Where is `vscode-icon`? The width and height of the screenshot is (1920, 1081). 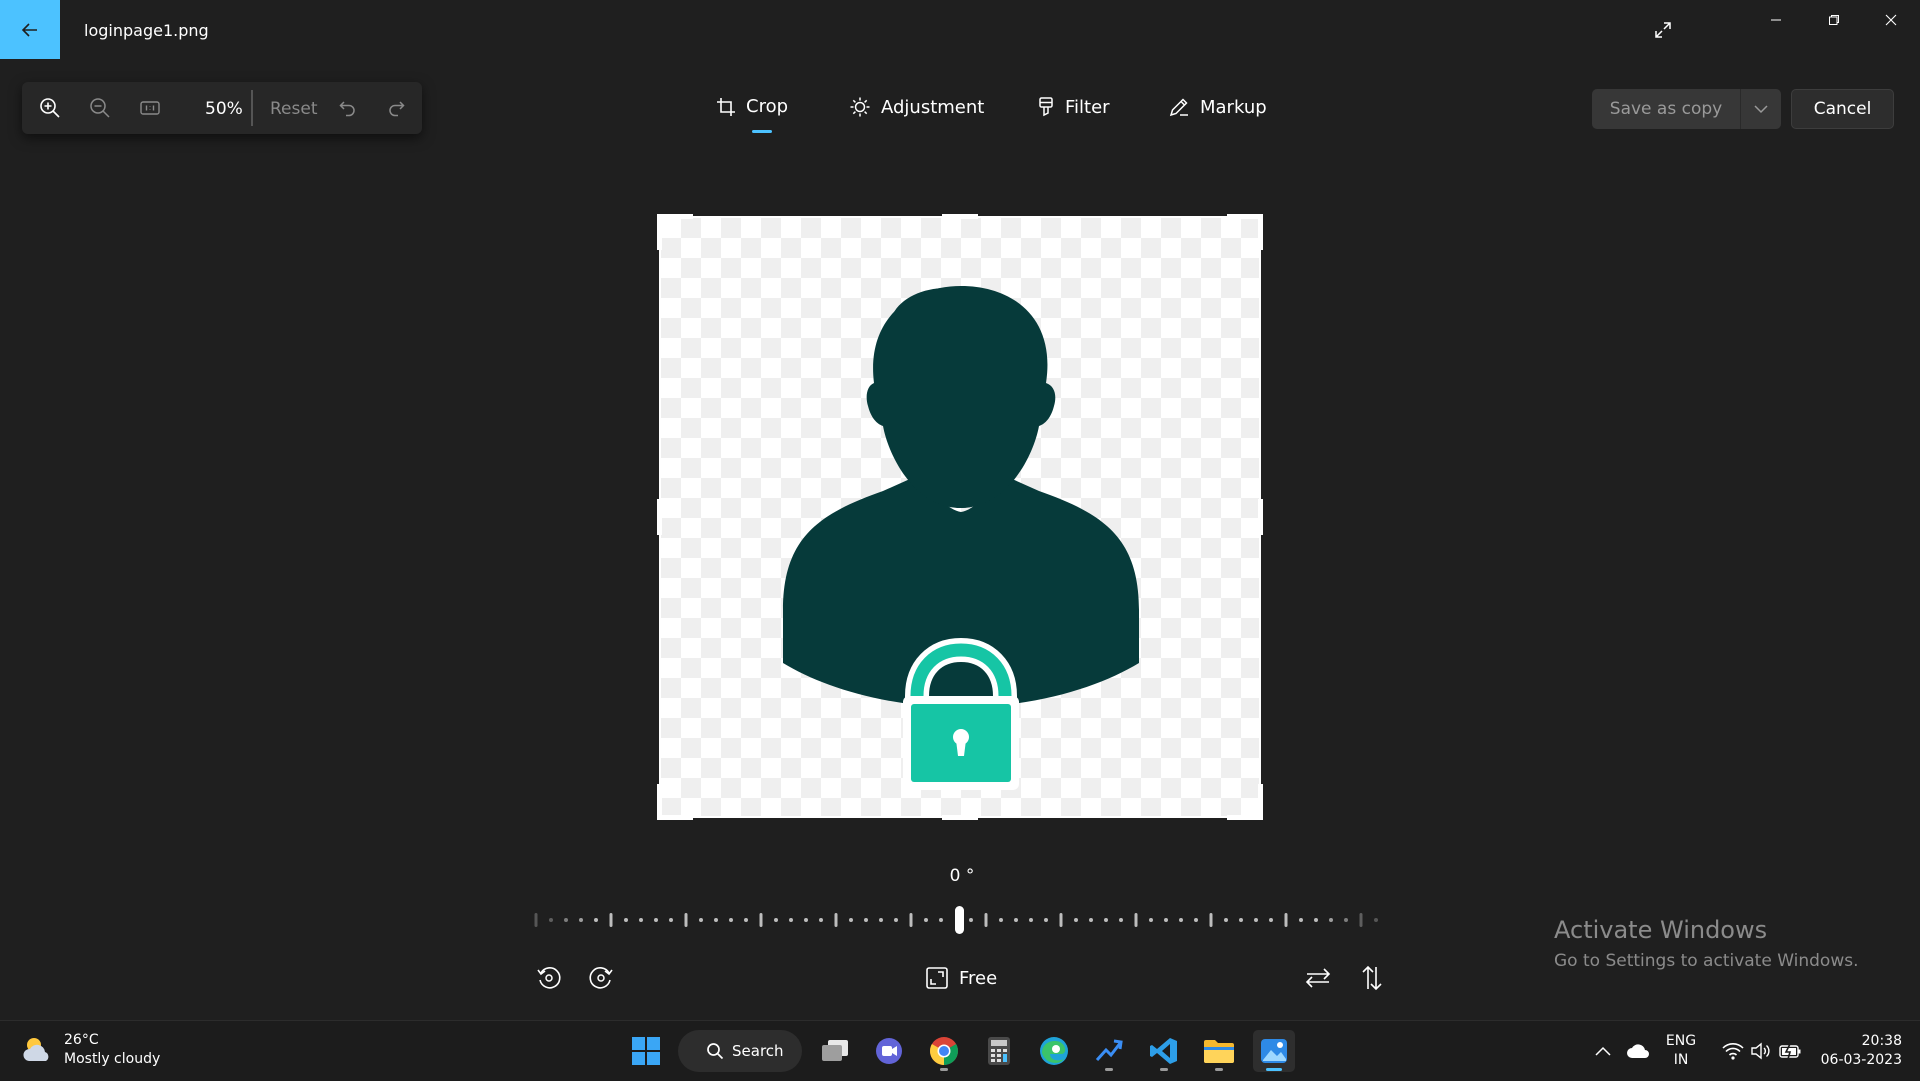 vscode-icon is located at coordinates (1163, 1051).